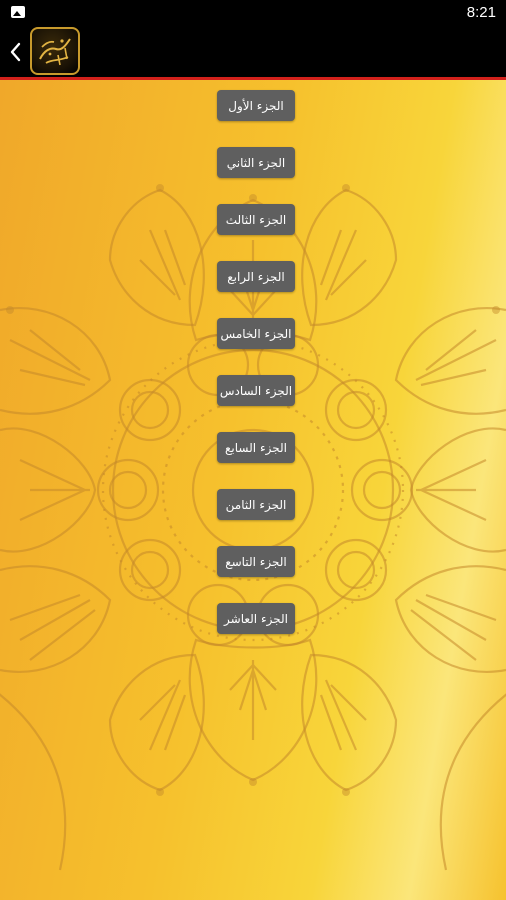 Image resolution: width=506 pixels, height=900 pixels. Describe the element at coordinates (256, 618) in the screenshot. I see `part-10-button: الجزء العاشر` at that location.